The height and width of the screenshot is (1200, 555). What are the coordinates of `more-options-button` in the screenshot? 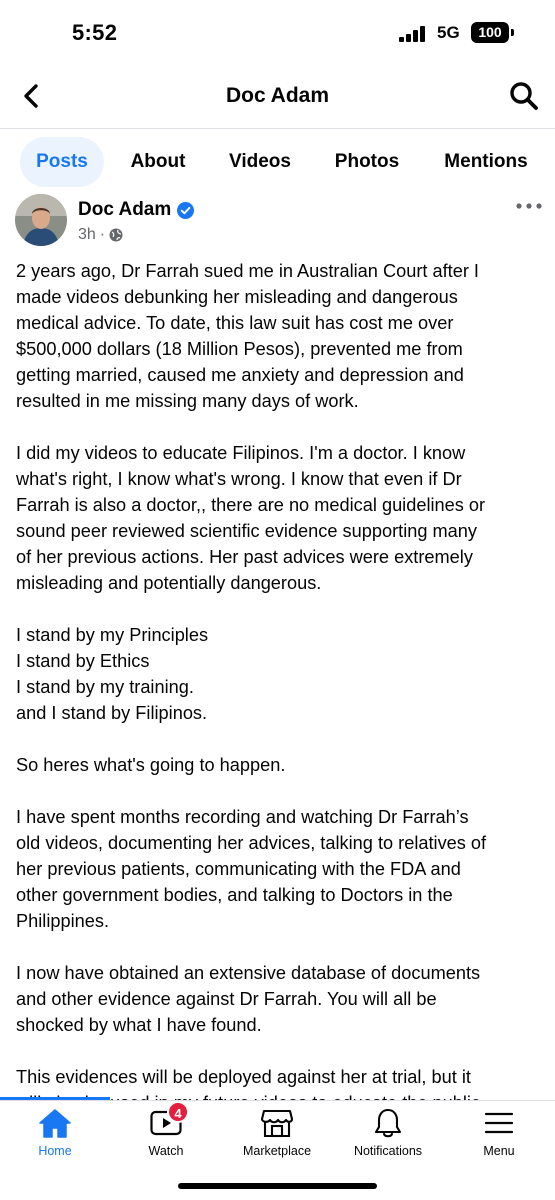 It's located at (529, 206).